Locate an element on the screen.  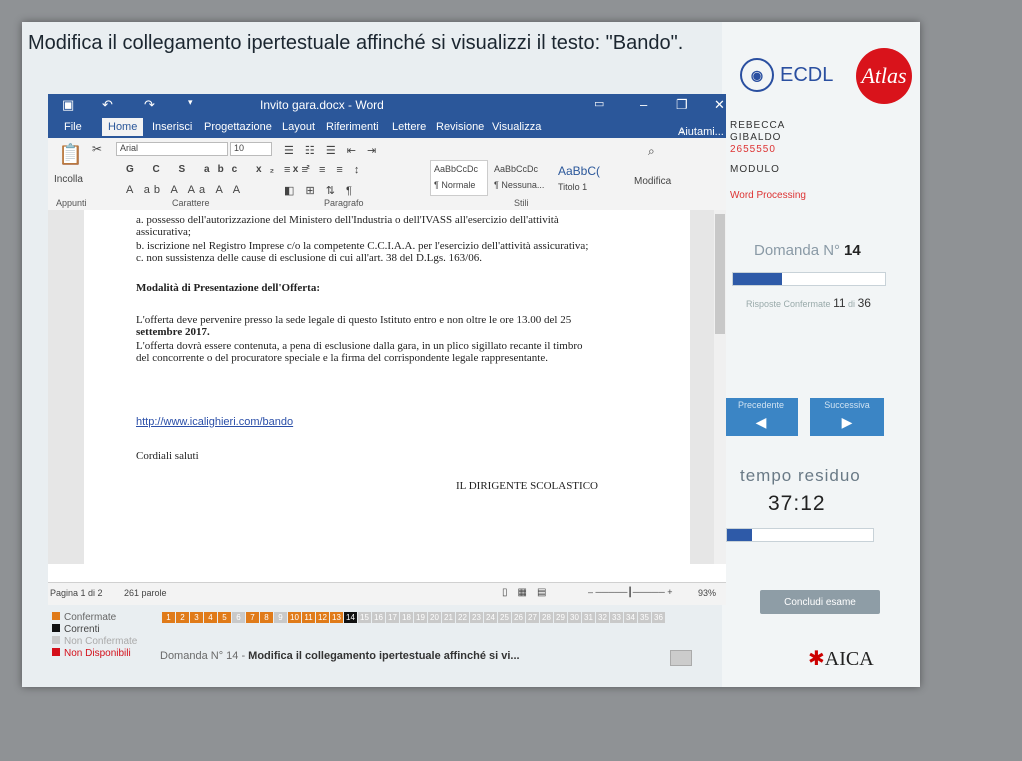
tab-view: Visualizza is located at coordinates (516, 127).